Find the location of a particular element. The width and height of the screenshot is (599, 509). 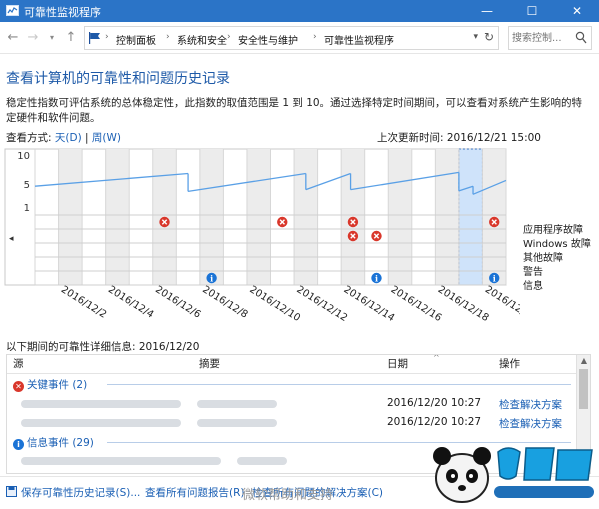

close-button: ✕ is located at coordinates (577, 11).